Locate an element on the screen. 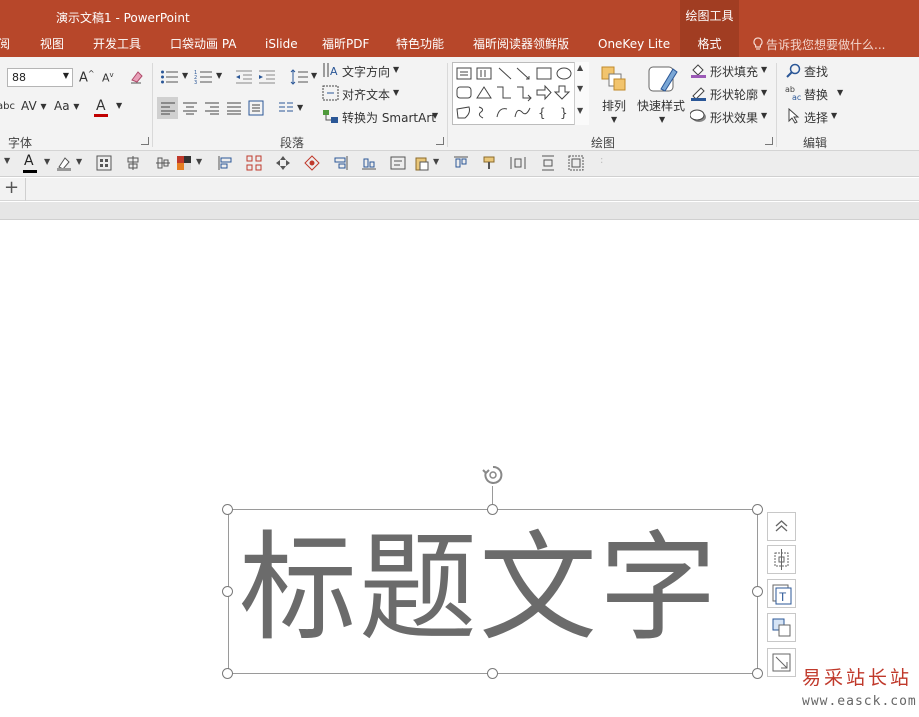 This screenshot has width=919, height=717. align-left-icon is located at coordinates (168, 108).